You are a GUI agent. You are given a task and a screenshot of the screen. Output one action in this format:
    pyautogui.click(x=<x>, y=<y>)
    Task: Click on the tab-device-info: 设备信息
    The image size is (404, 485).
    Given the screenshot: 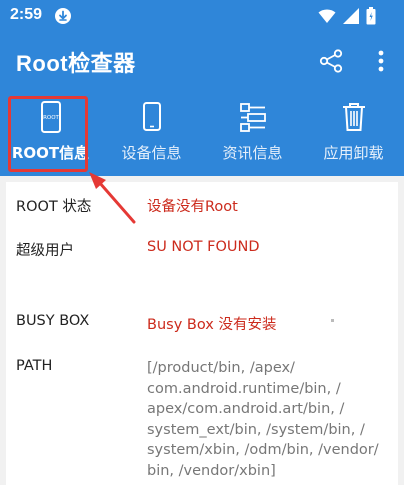 What is the action you would take?
    pyautogui.click(x=151, y=132)
    